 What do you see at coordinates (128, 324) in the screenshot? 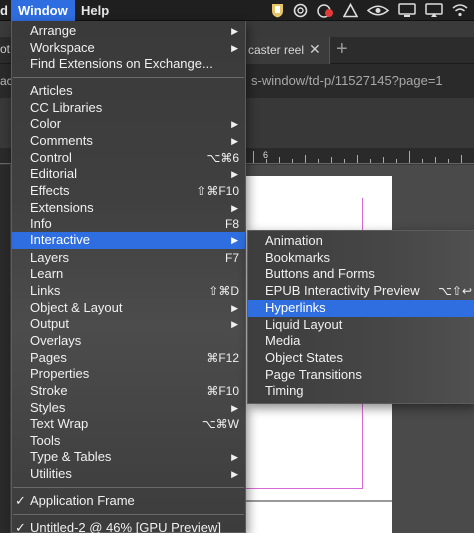
I see `menu-item-output: Output ▶` at bounding box center [128, 324].